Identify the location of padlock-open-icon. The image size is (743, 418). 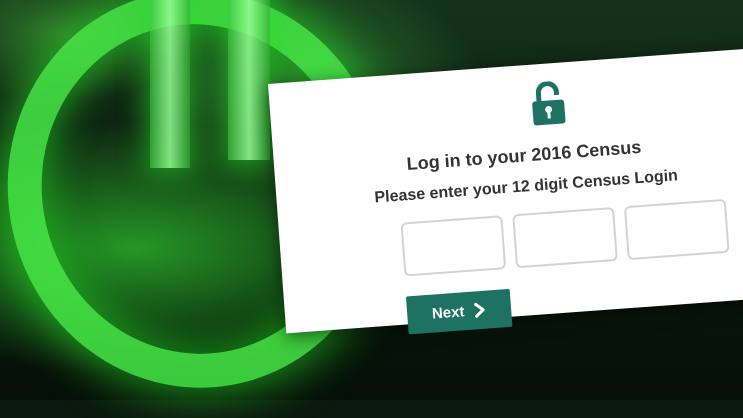
(549, 103).